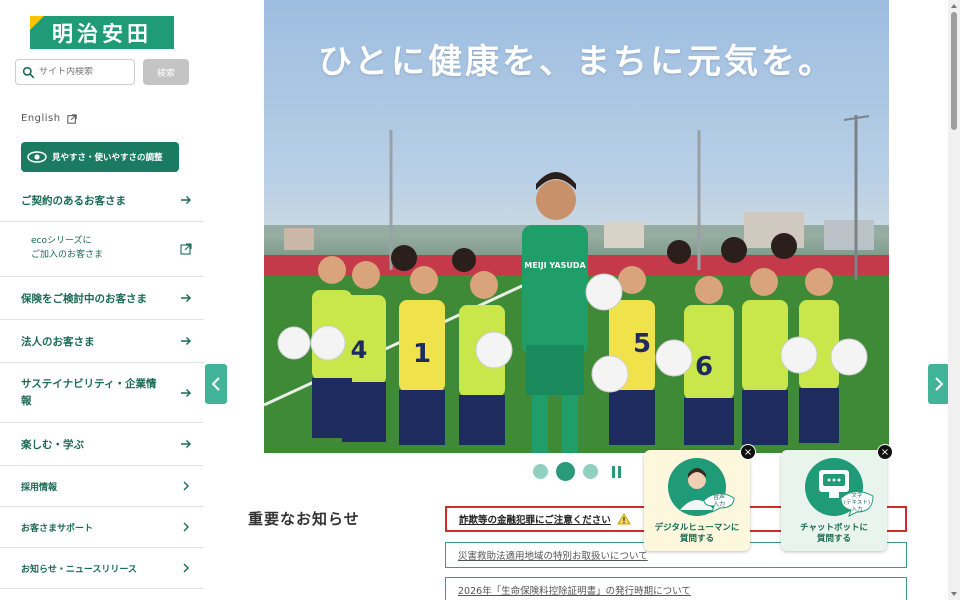 This screenshot has height=600, width=960. I want to click on accessibility-button-label: 見やすさ・使いやすさの調整, so click(107, 158).